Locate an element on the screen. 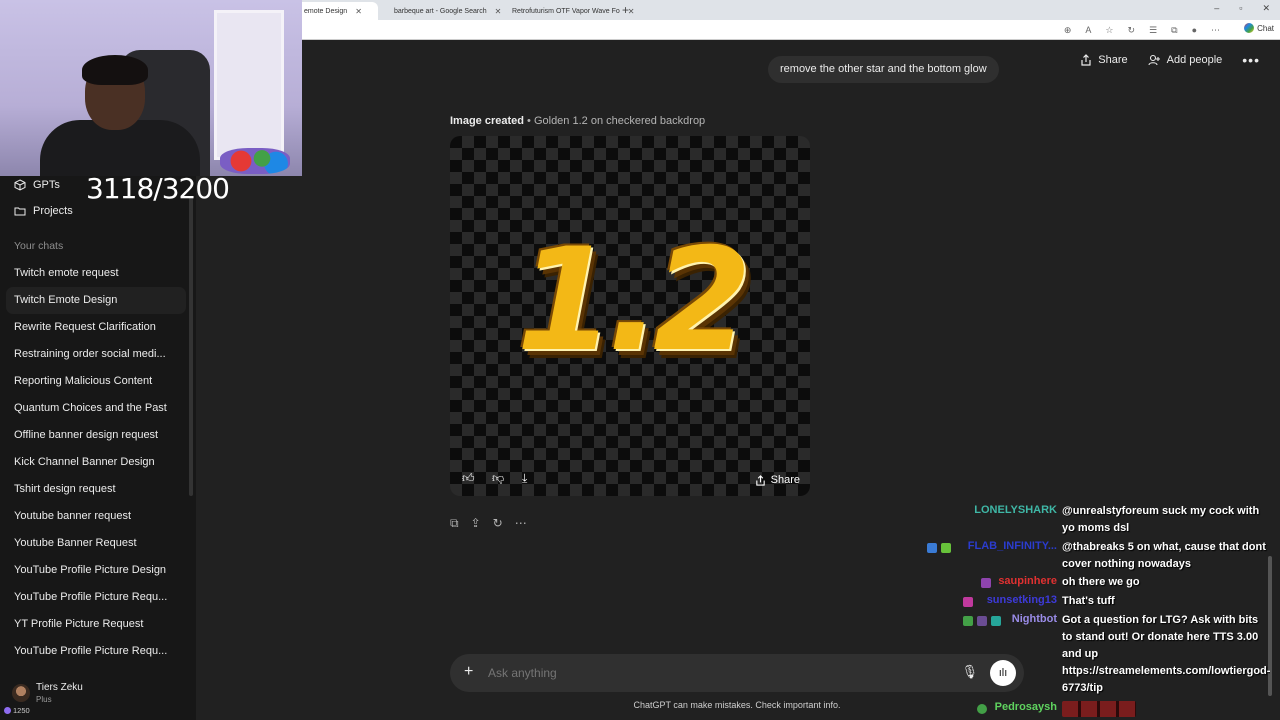 The height and width of the screenshot is (720, 1280). sidebar-item-projects: Projects is located at coordinates (43, 211).